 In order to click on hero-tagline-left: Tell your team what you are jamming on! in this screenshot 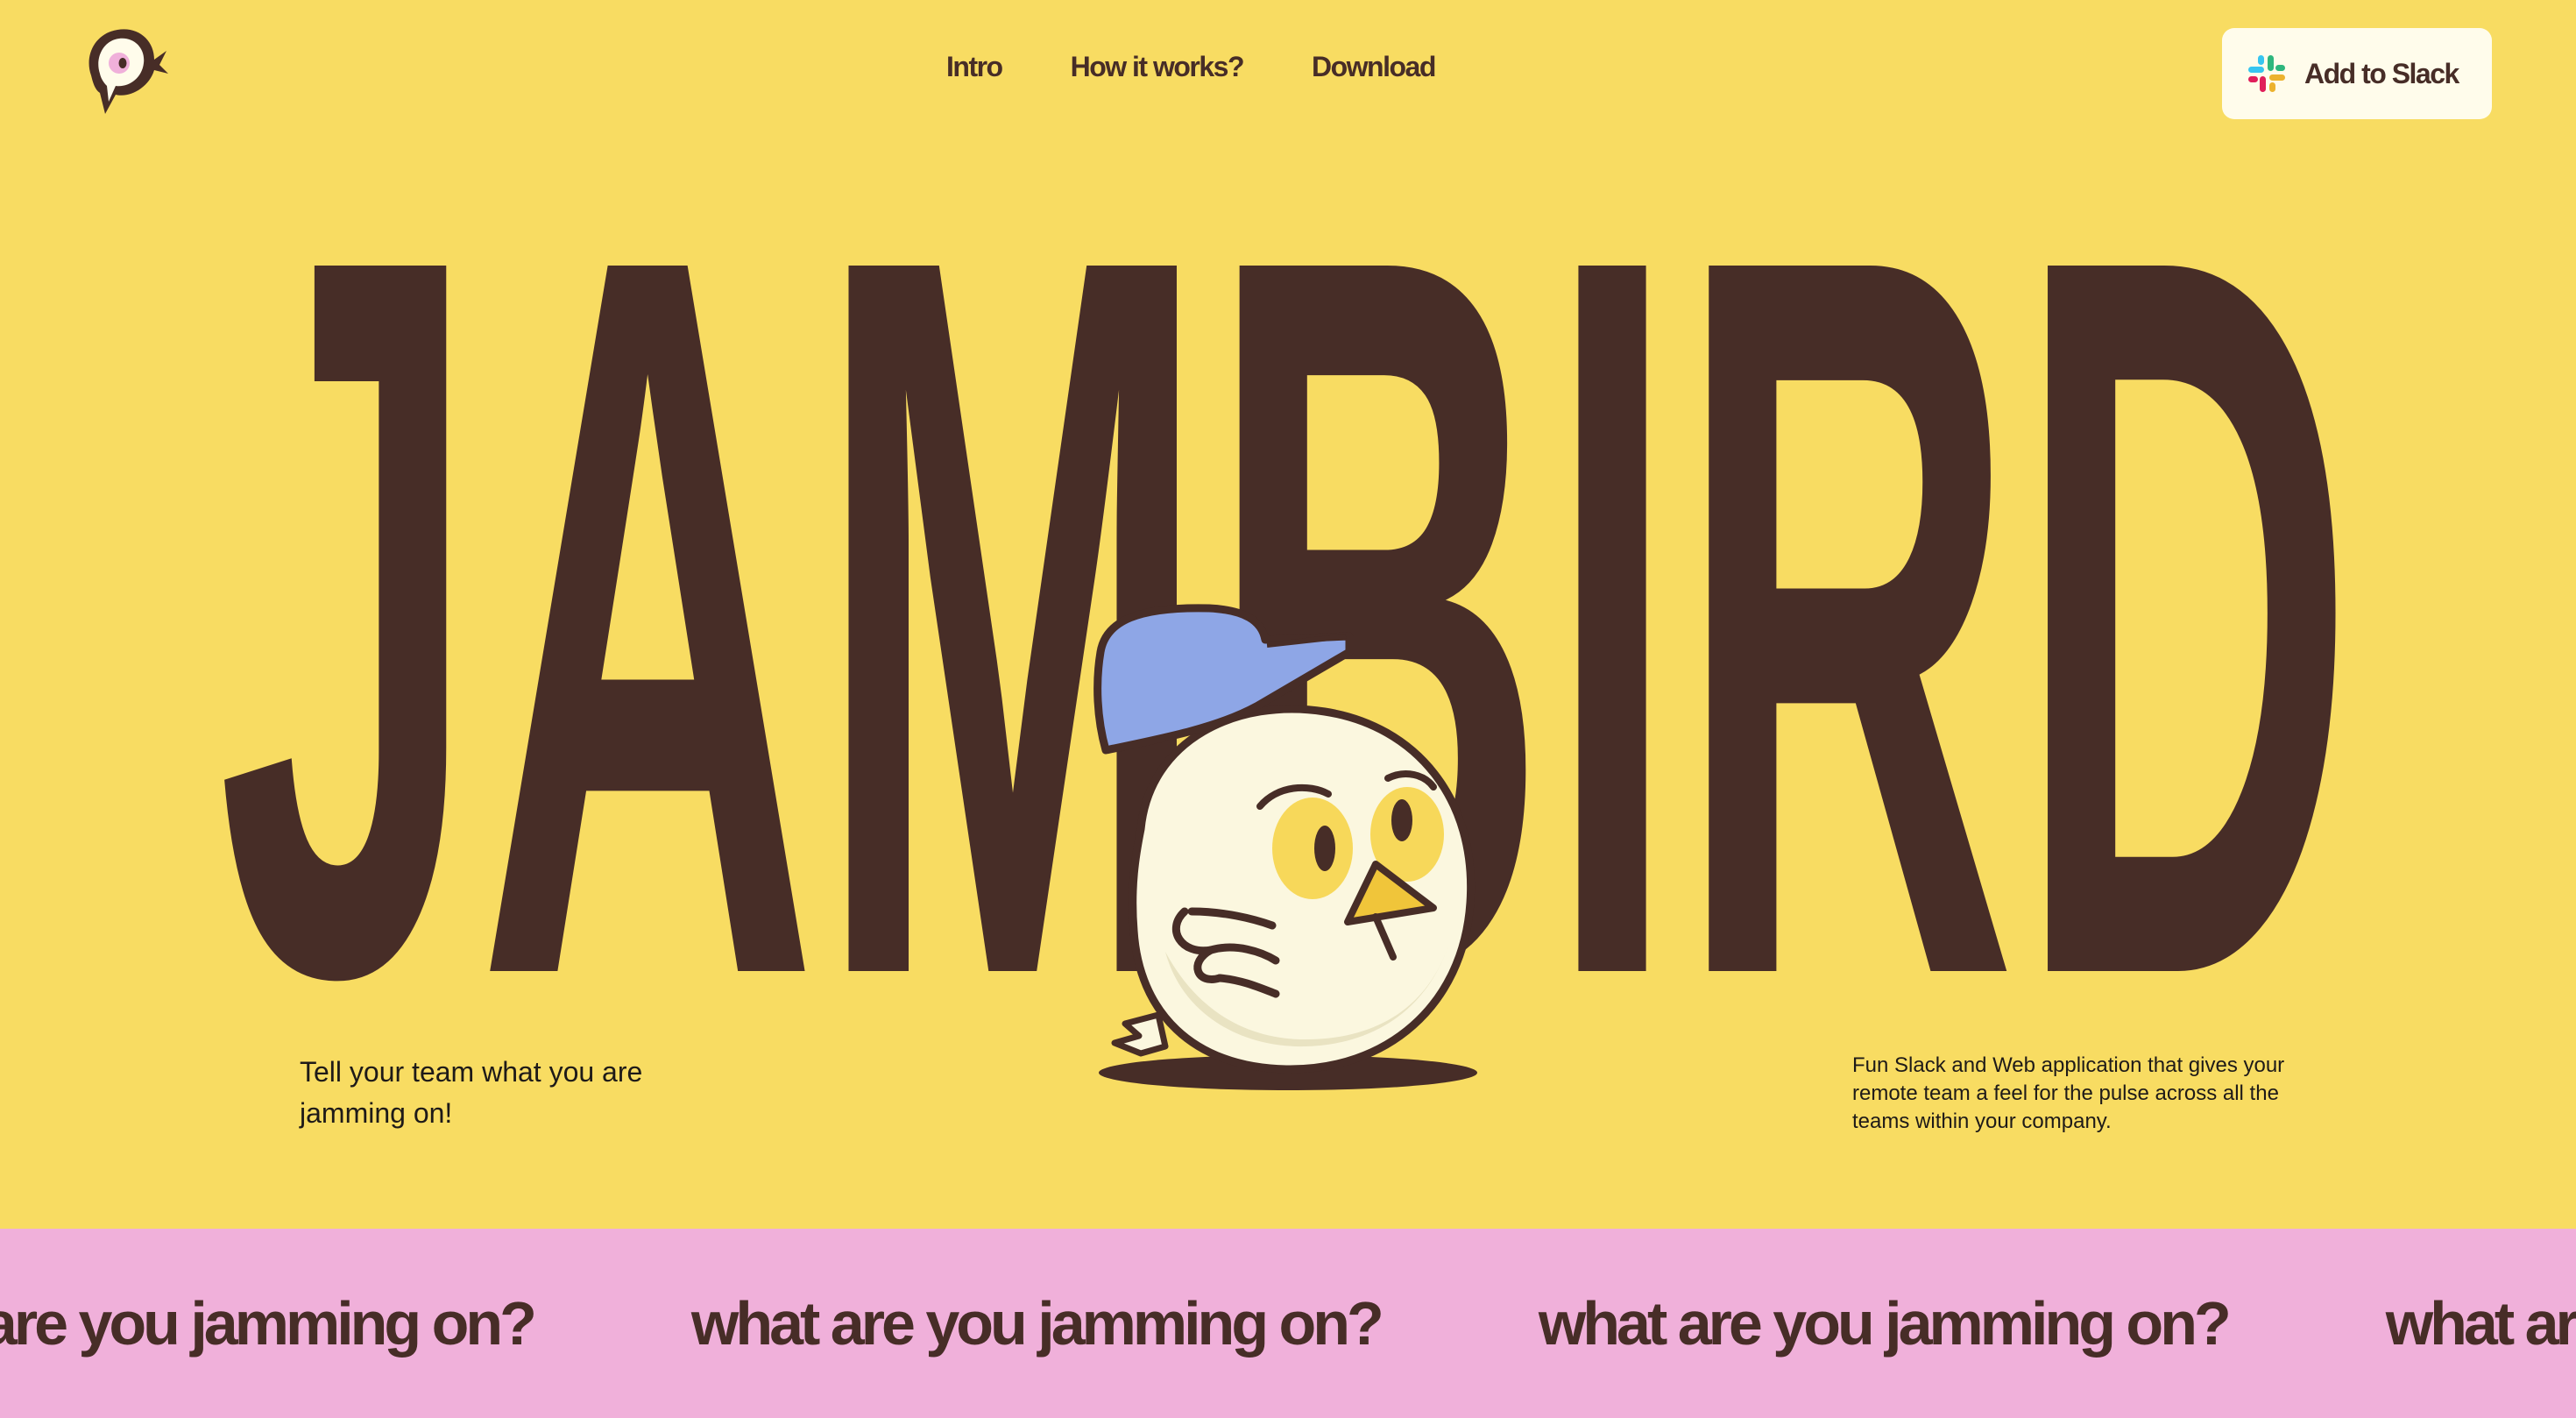, I will do `click(471, 1092)`.